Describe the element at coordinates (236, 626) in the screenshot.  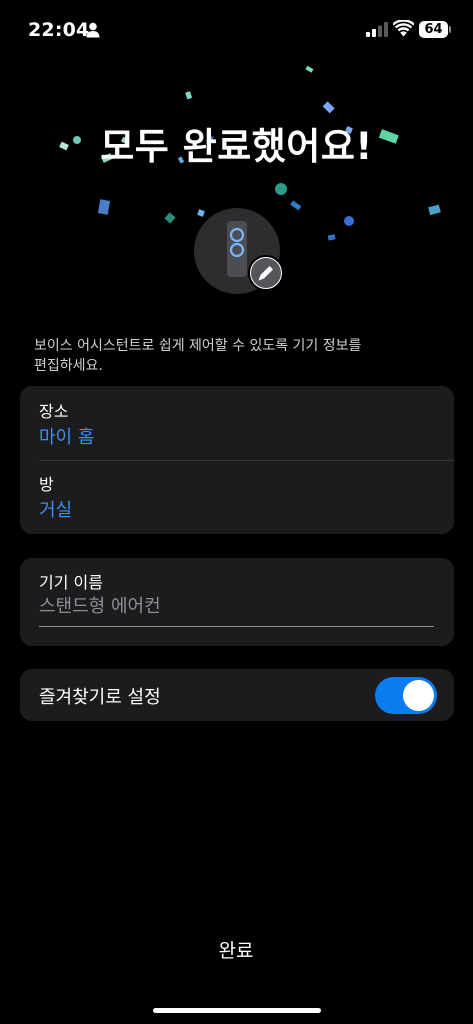
I see `input-underline` at that location.